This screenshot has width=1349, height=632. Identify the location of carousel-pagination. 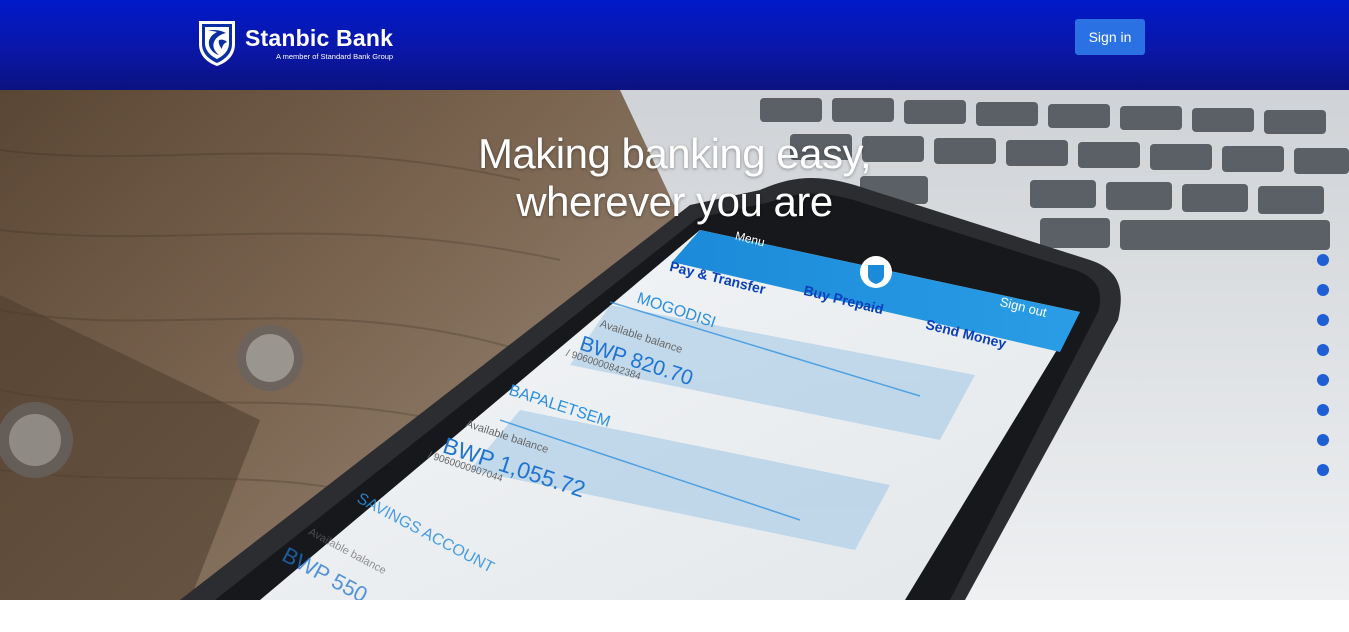
(1323, 374).